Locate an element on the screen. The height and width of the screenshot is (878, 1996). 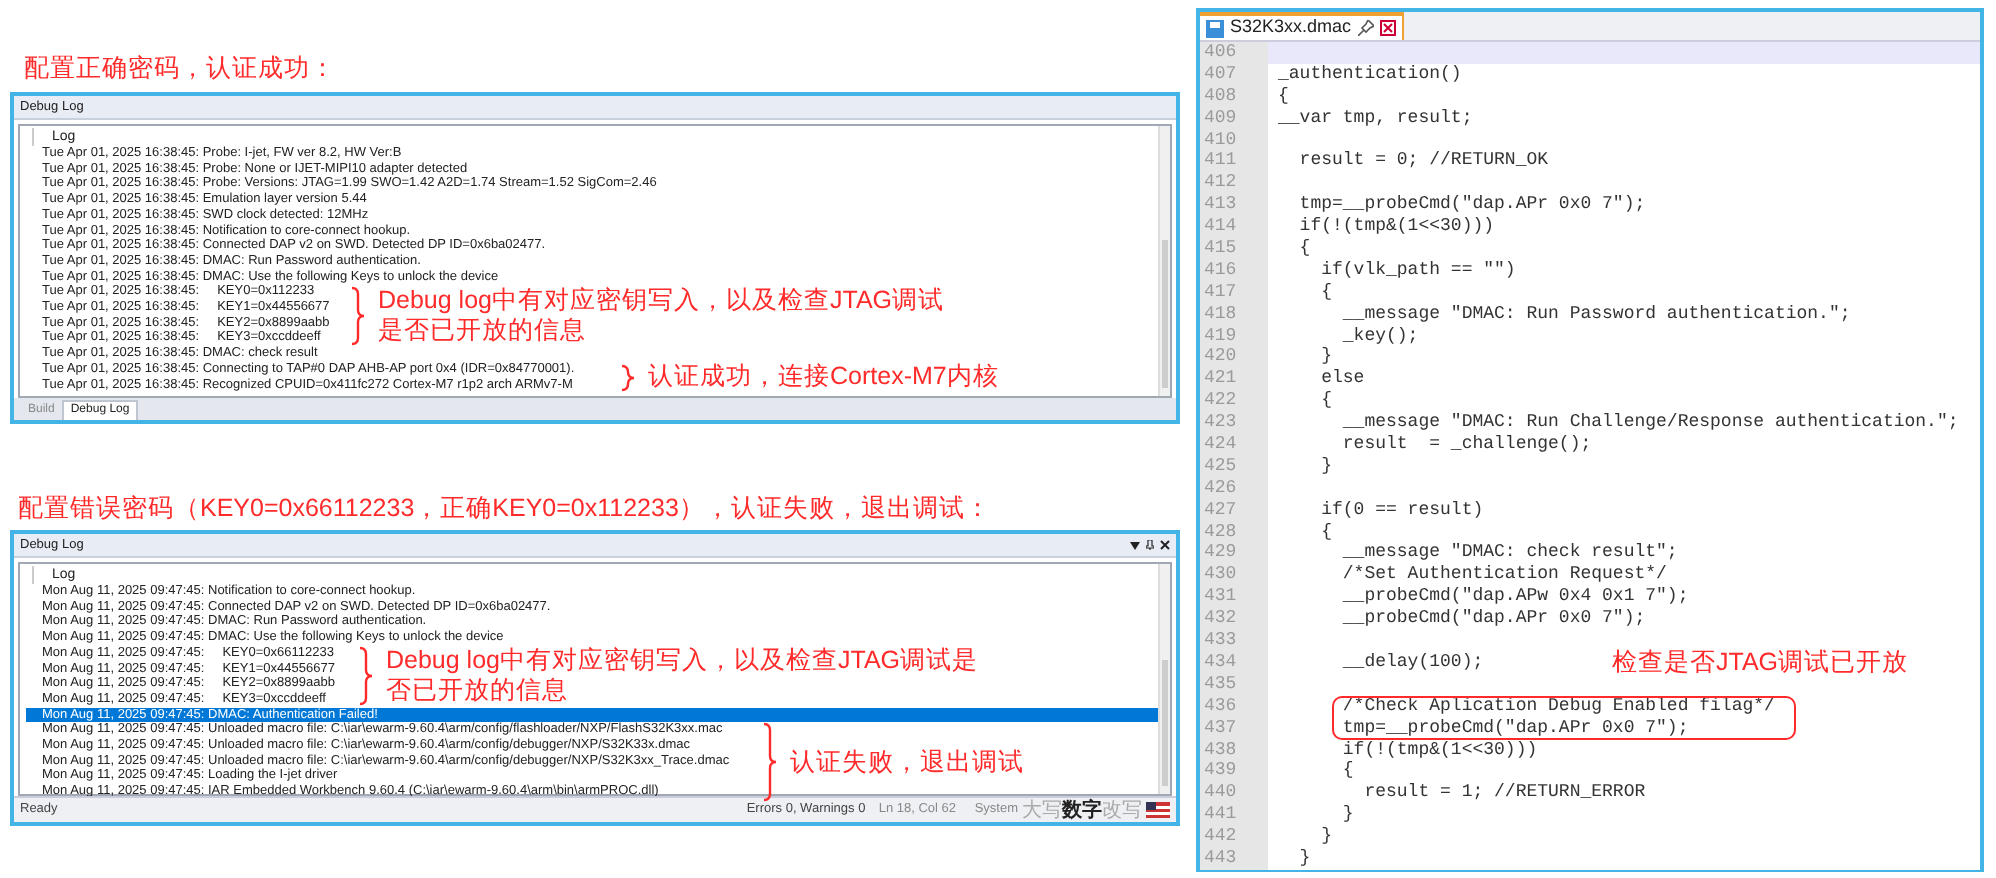
line-number: 434 is located at coordinates (1234, 662).